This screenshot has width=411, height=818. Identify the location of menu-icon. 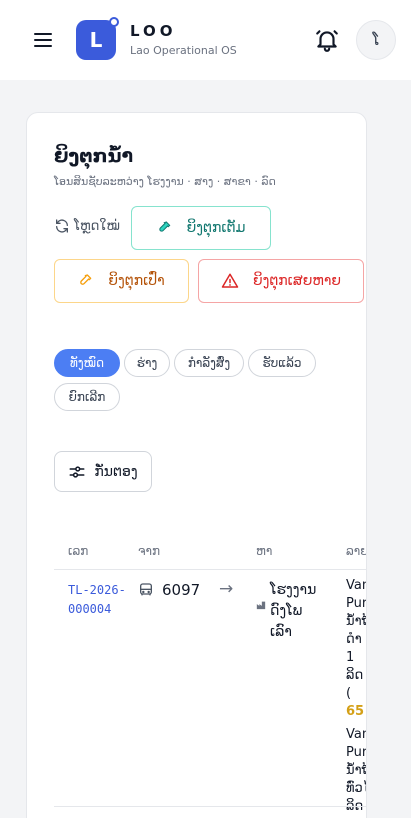
(44, 40).